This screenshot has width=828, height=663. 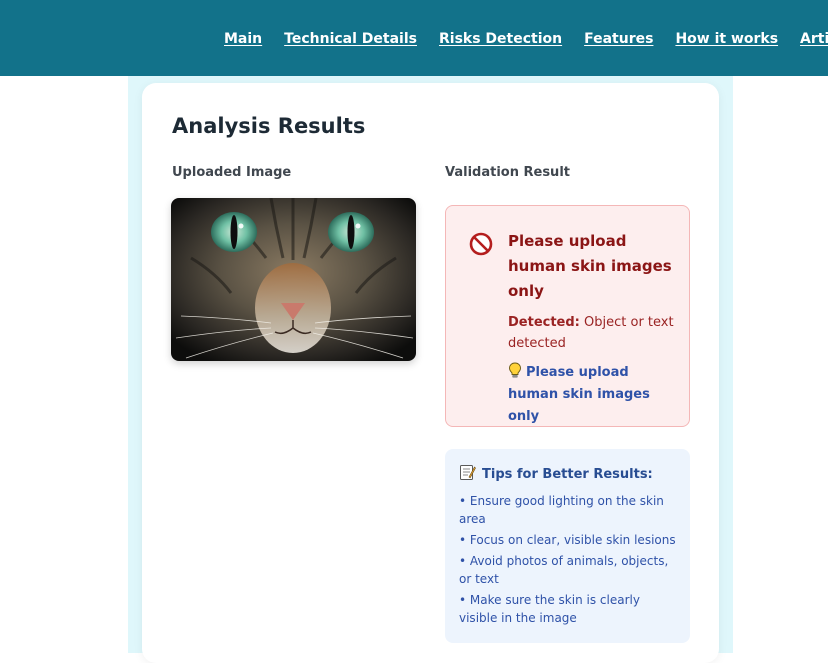 What do you see at coordinates (269, 126) in the screenshot?
I see `page-title: Analysis Results` at bounding box center [269, 126].